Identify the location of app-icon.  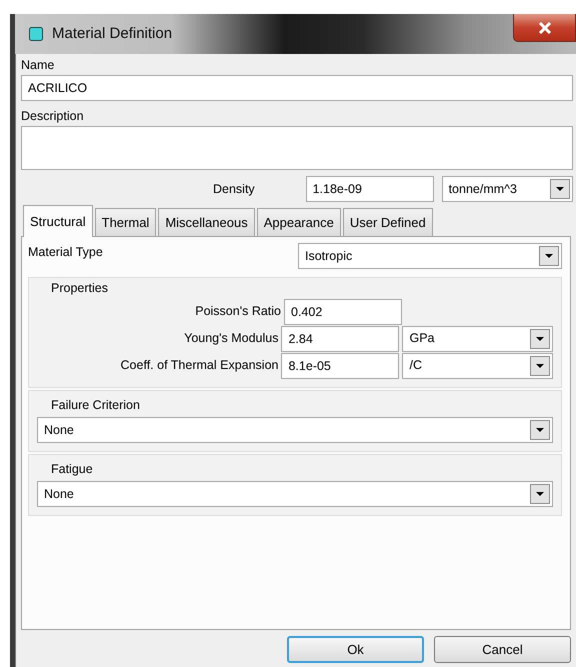
(36, 34).